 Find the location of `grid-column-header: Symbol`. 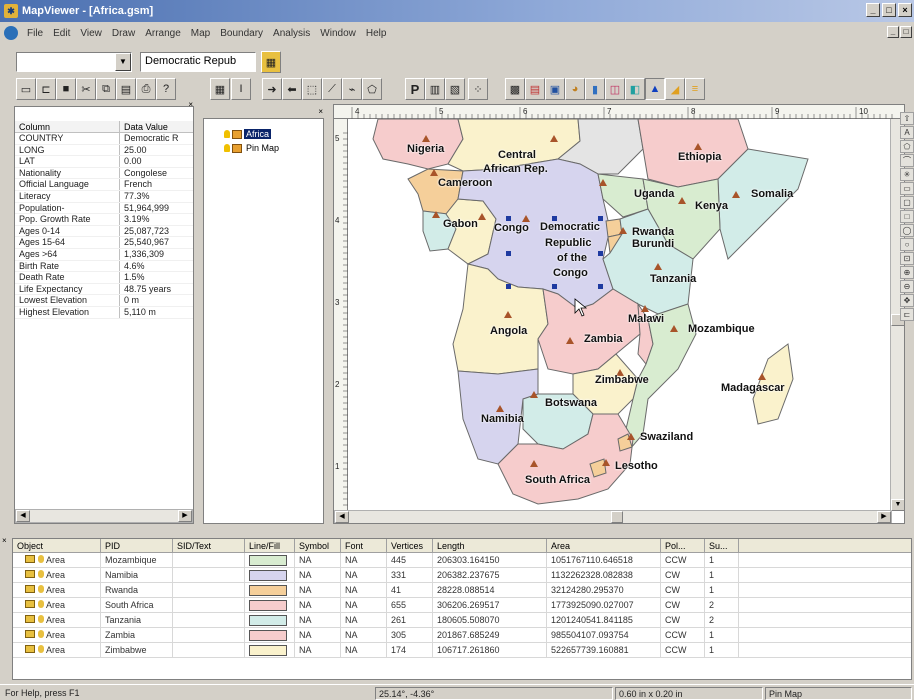

grid-column-header: Symbol is located at coordinates (318, 545).